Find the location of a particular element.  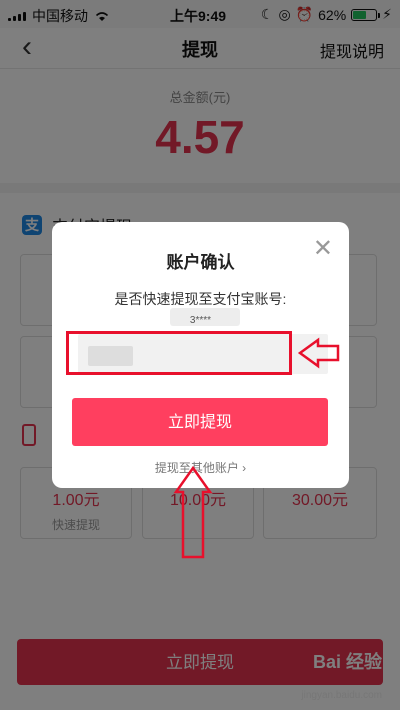

annotation-arrows is located at coordinates (256, 448).